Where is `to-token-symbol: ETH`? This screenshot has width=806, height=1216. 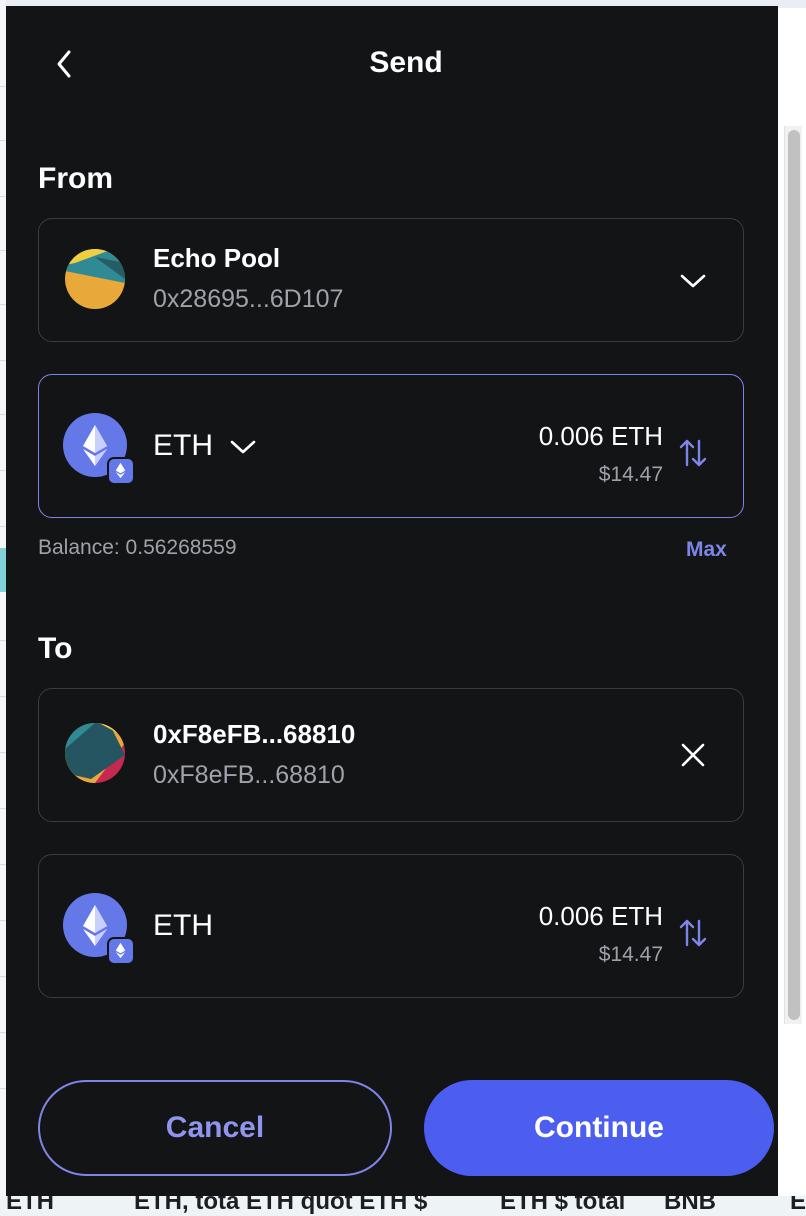 to-token-symbol: ETH is located at coordinates (183, 925).